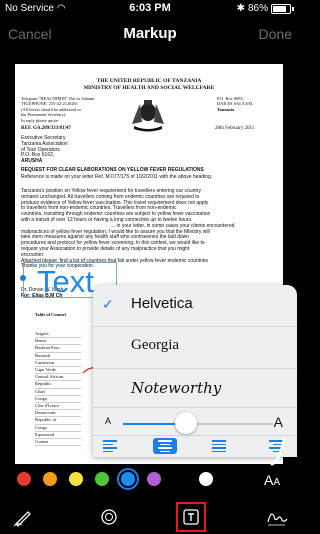 The image size is (320, 534). I want to click on page-title: Markup, so click(150, 33).